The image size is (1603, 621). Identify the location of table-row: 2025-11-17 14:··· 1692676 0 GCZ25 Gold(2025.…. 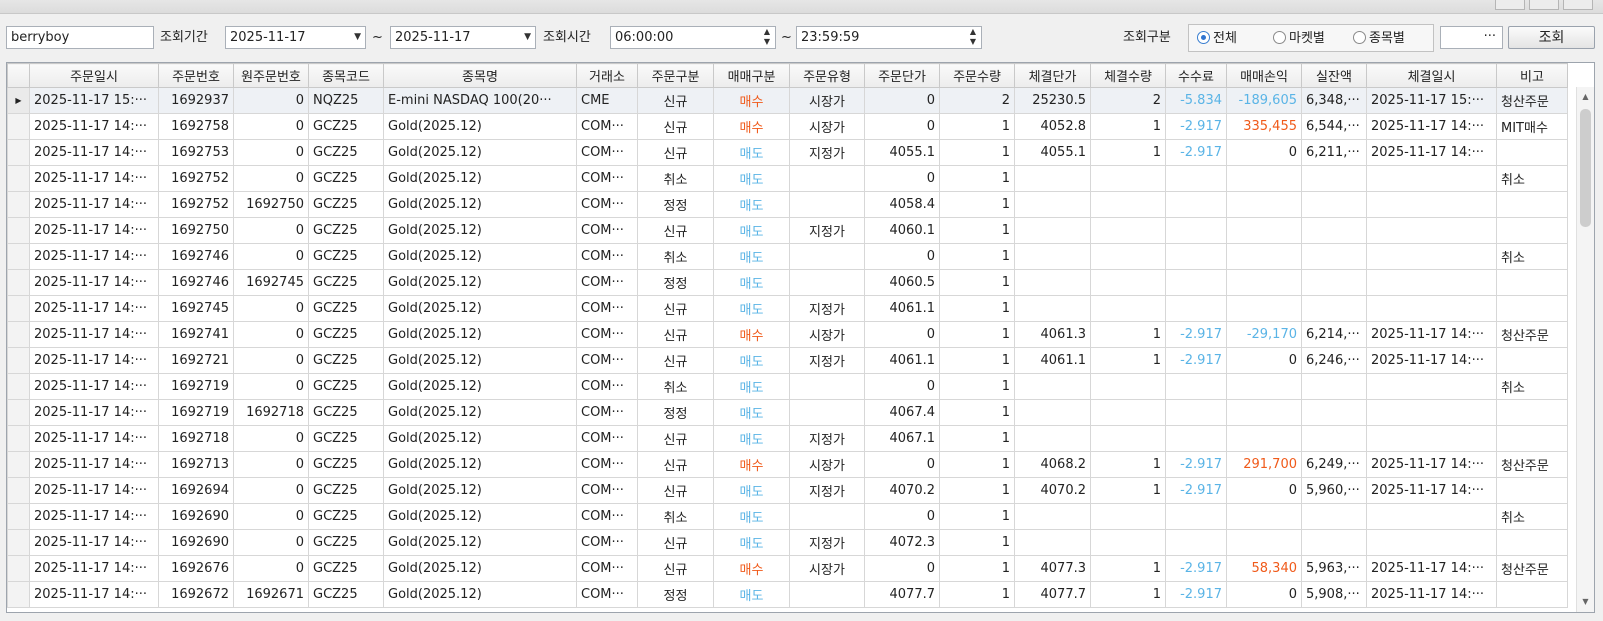
(787, 568).